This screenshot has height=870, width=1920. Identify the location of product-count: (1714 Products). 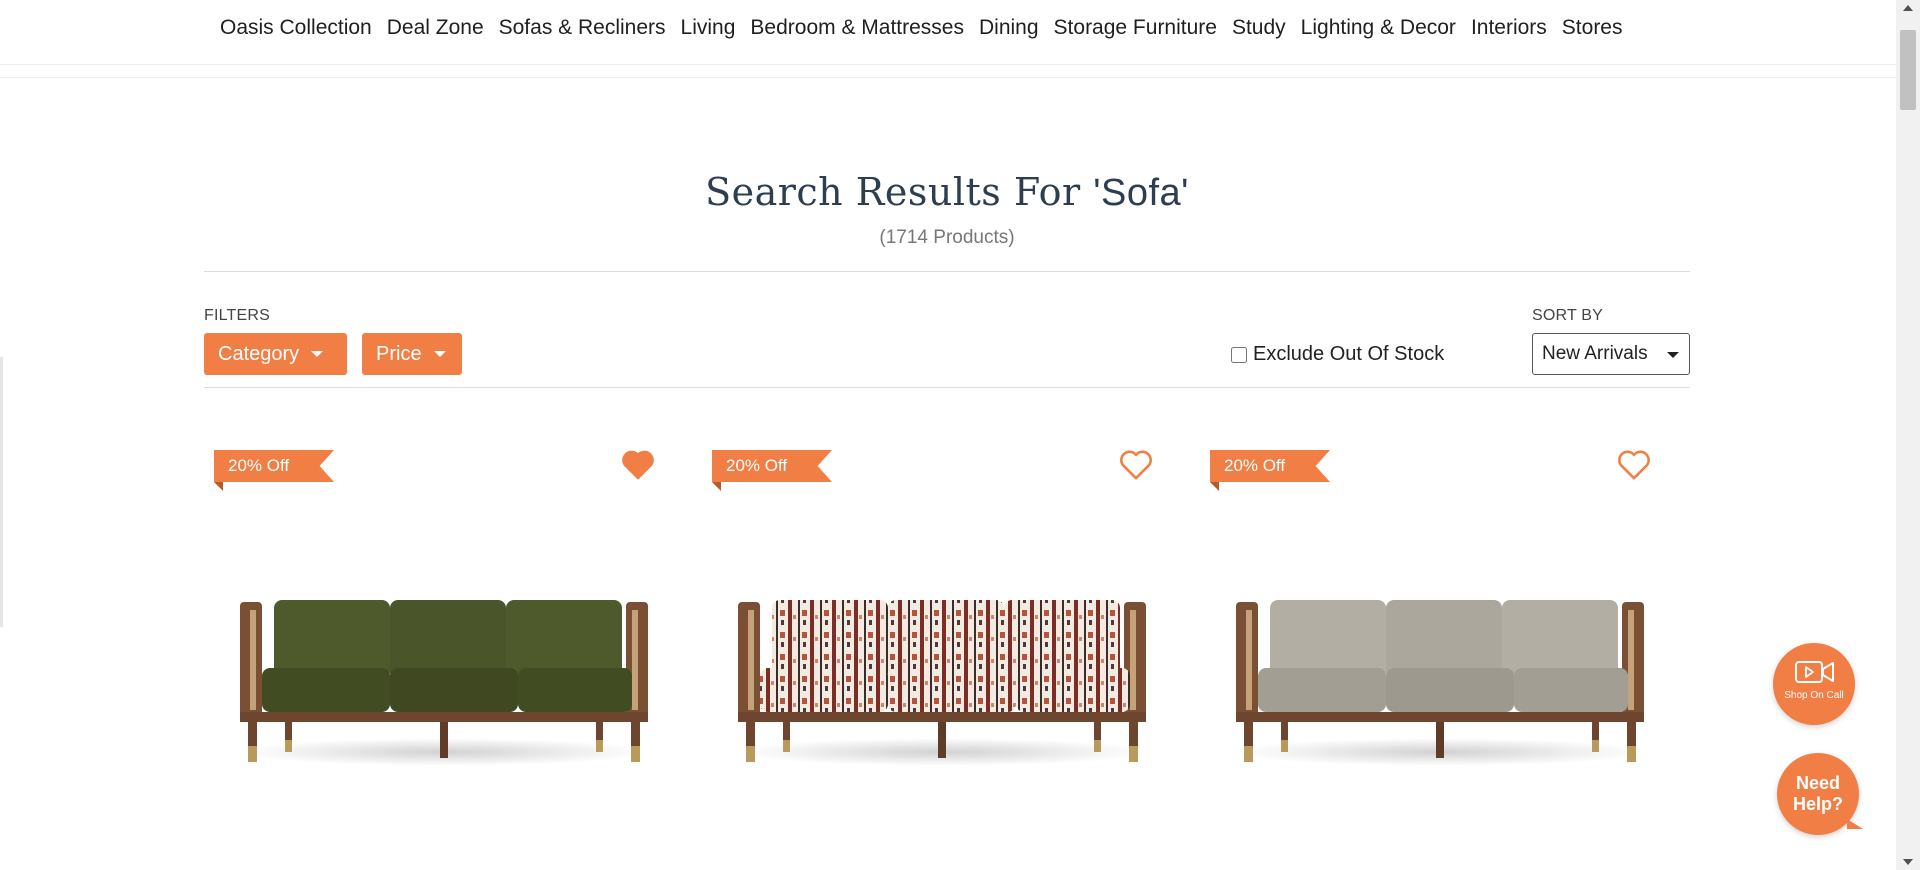
(947, 237).